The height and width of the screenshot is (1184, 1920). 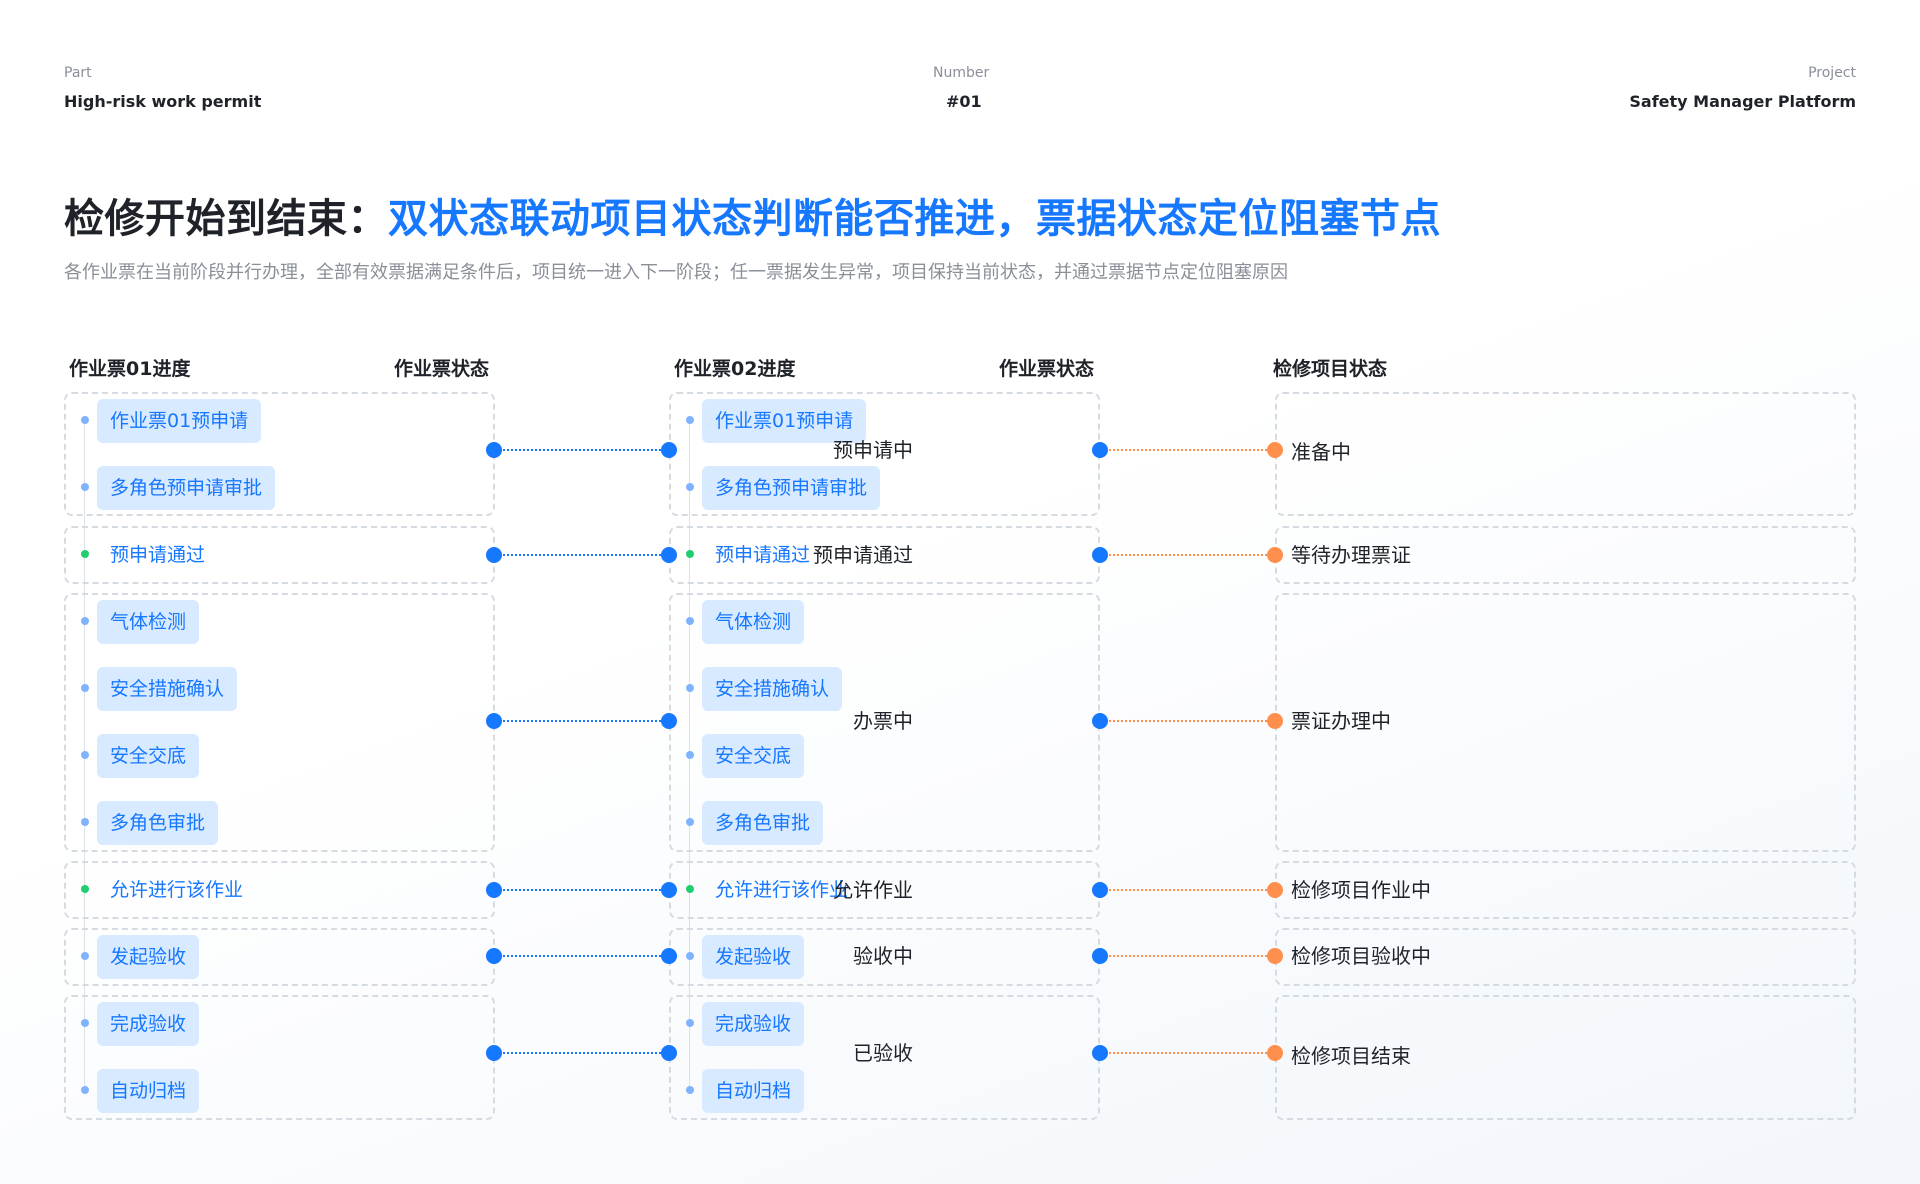 What do you see at coordinates (78, 73) in the screenshot?
I see `part-label: Part` at bounding box center [78, 73].